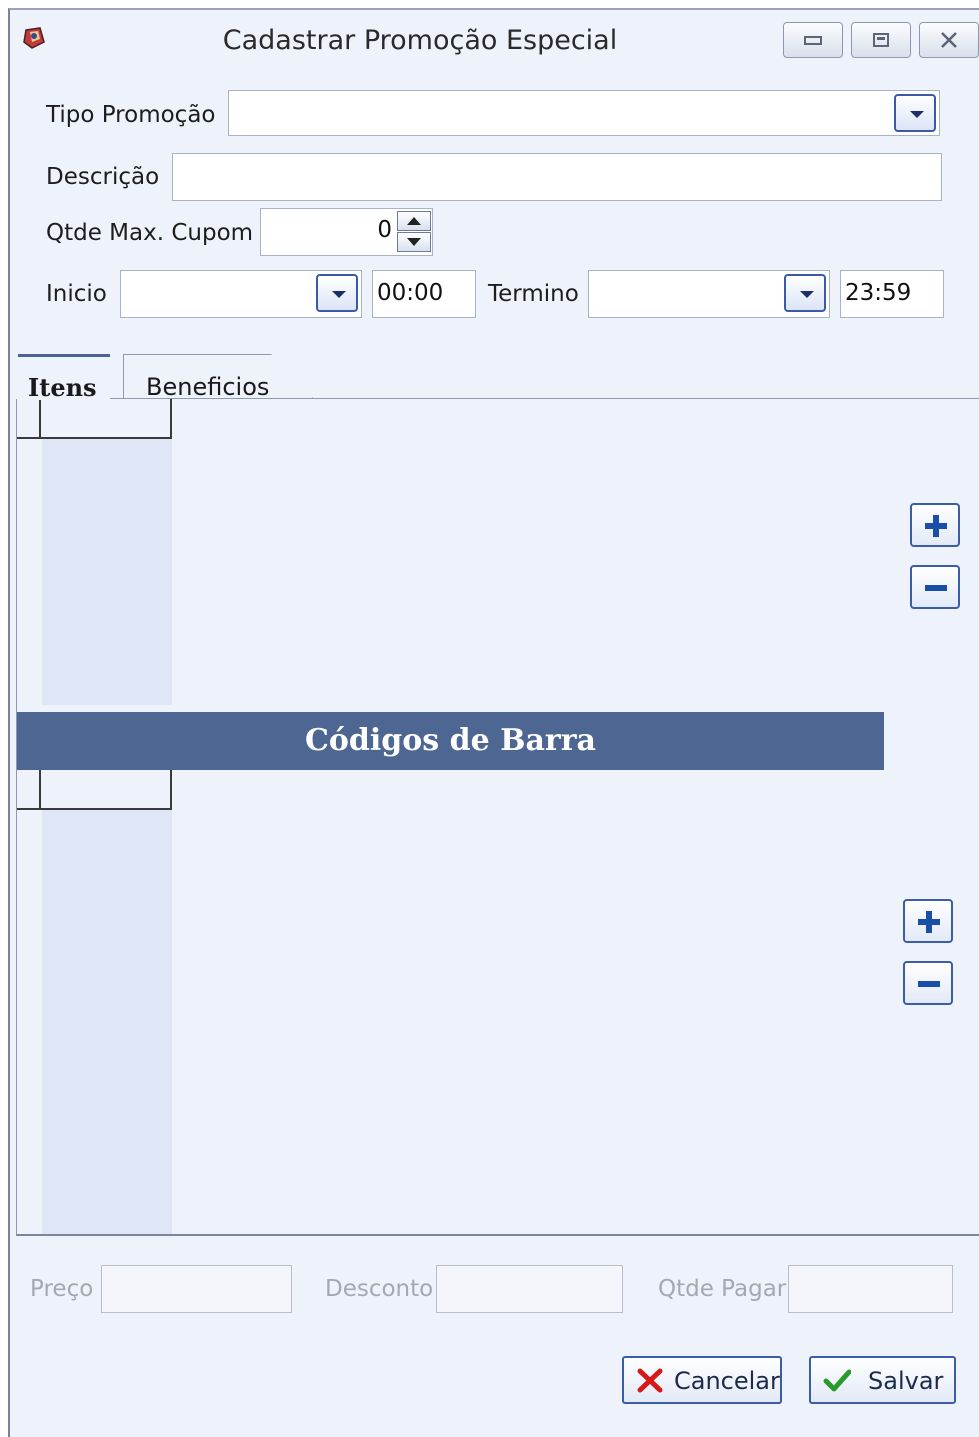 Image resolution: width=979 pixels, height=1437 pixels. Describe the element at coordinates (103, 177) in the screenshot. I see `descricao-label: Descrição` at that location.